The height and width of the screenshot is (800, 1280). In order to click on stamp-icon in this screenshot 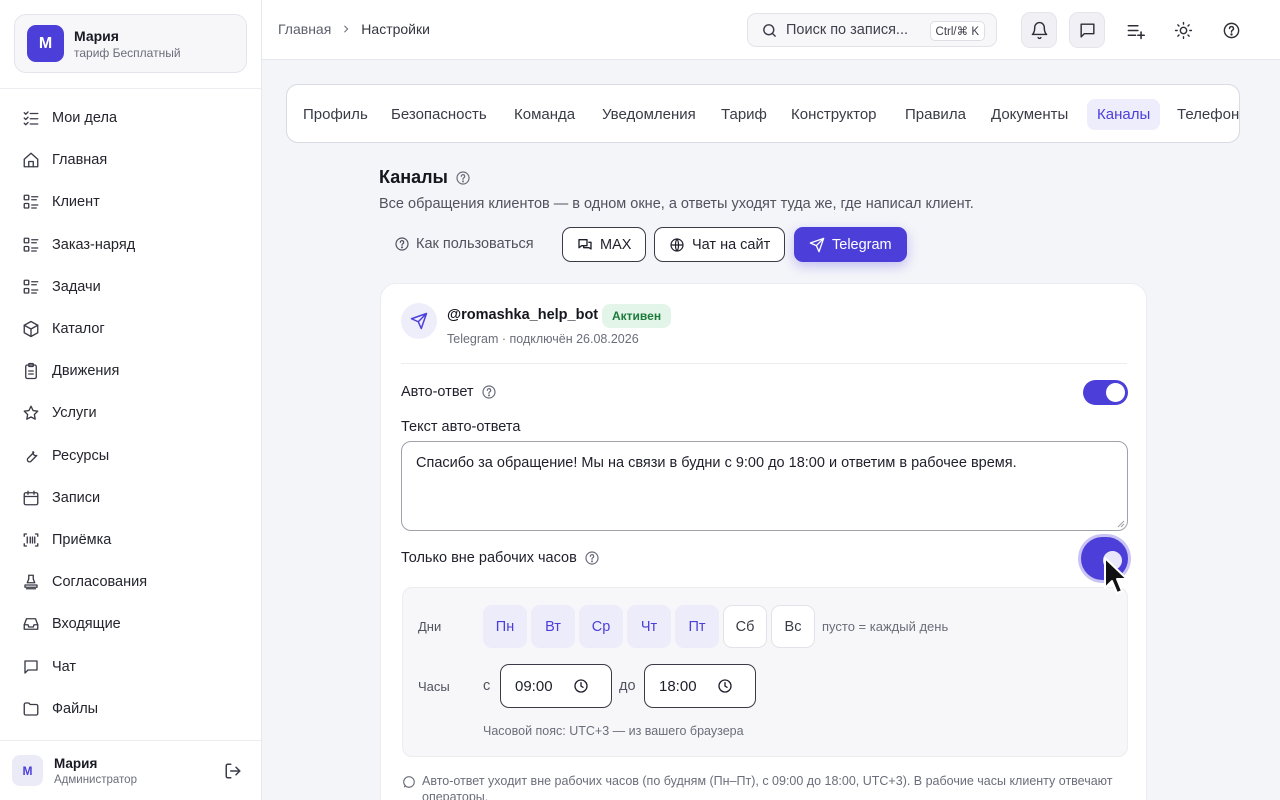, I will do `click(31, 582)`.